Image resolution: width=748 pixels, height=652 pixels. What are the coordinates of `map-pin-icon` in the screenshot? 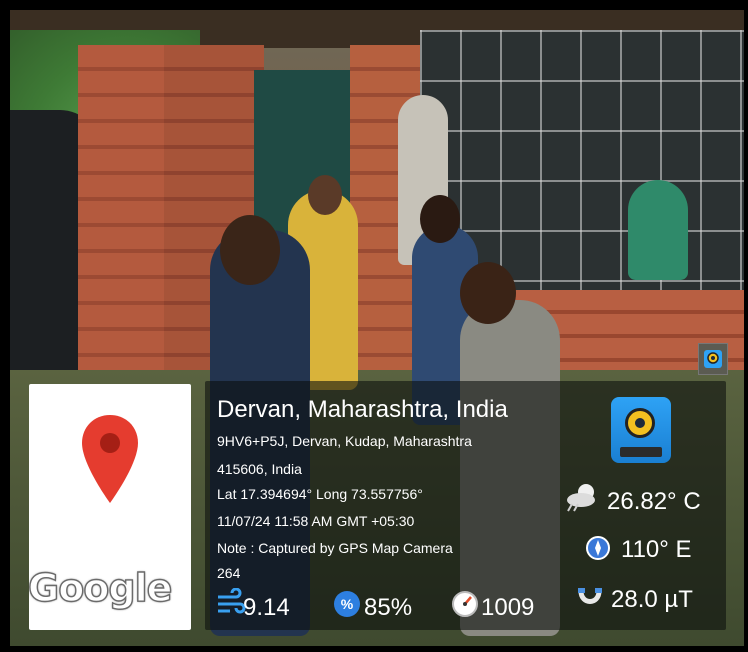 It's located at (110, 461).